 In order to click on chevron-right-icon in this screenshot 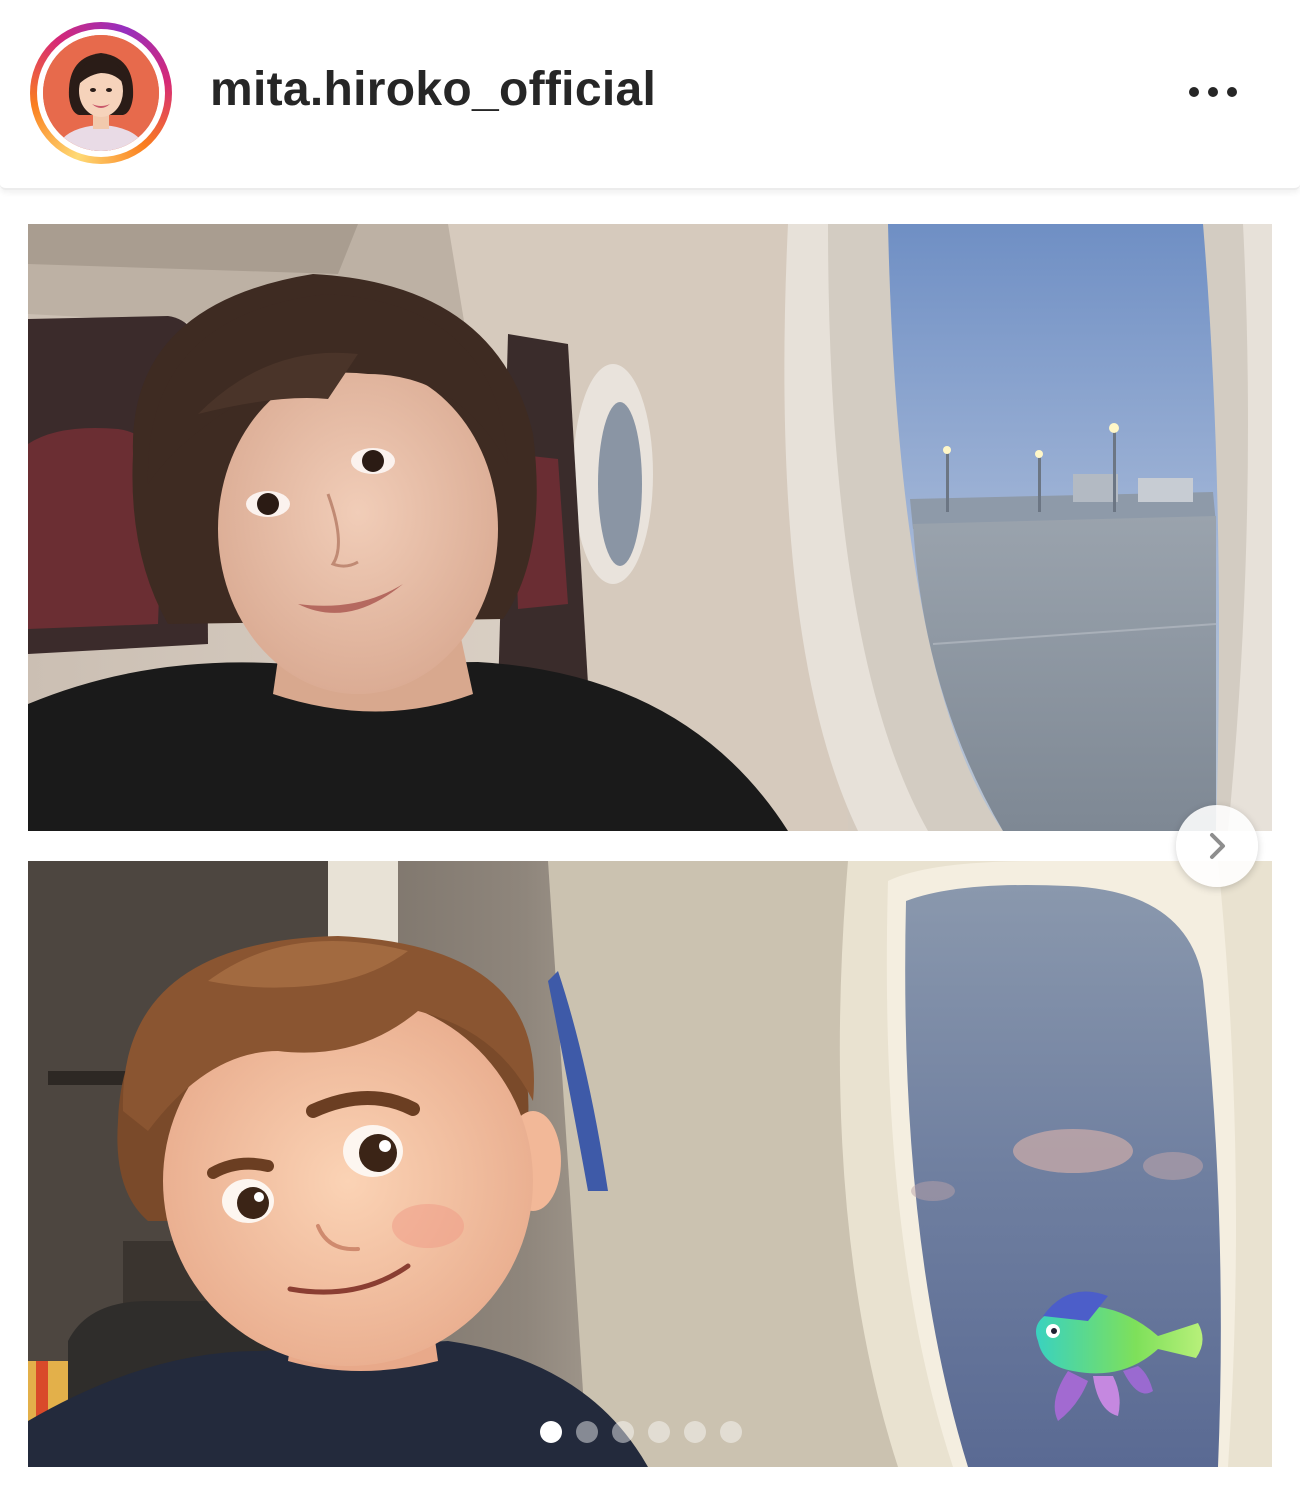, I will do `click(1217, 846)`.